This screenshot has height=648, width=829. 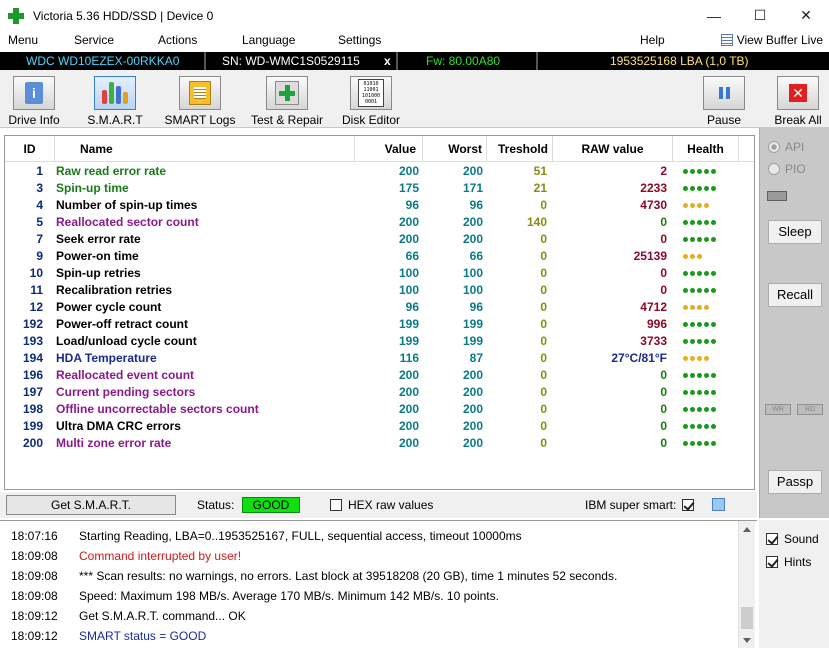 I want to click on pause-button: Pause, so click(x=724, y=99).